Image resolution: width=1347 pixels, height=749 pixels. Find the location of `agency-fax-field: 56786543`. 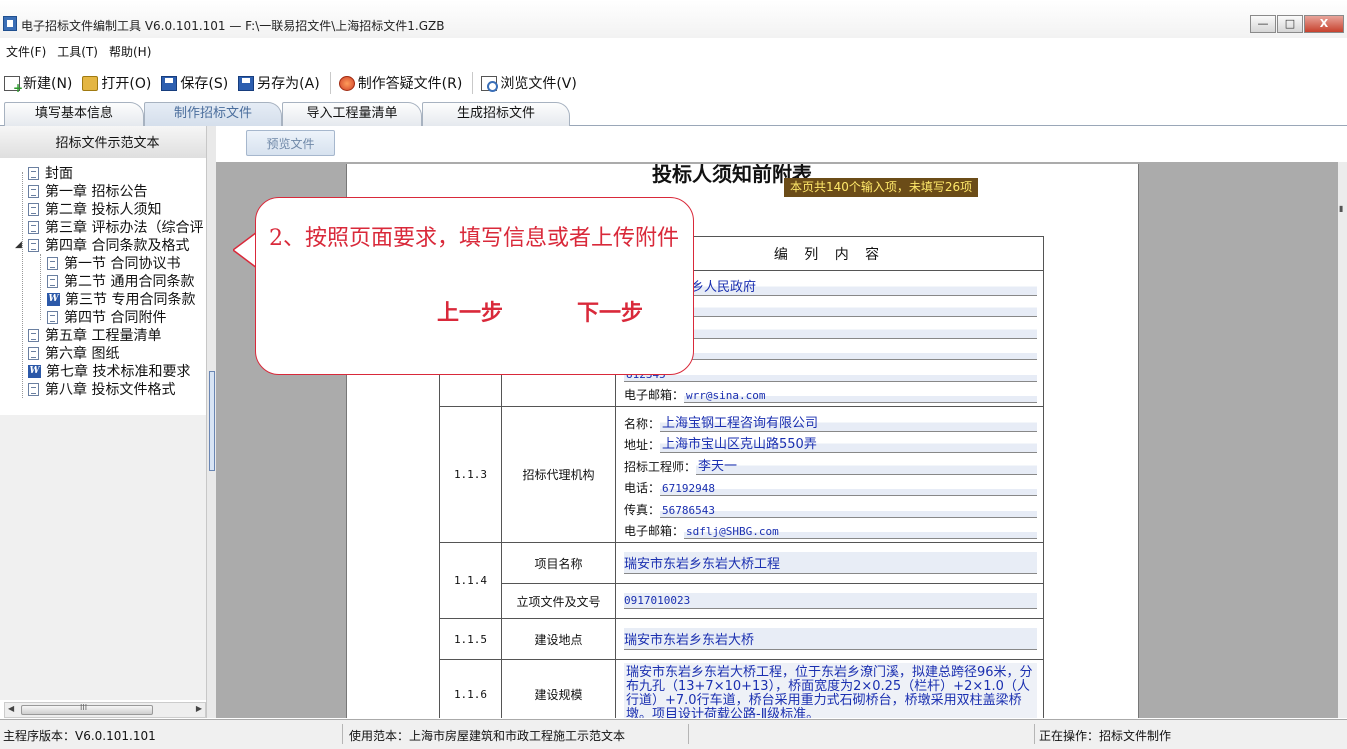

agency-fax-field: 56786543 is located at coordinates (848, 510).